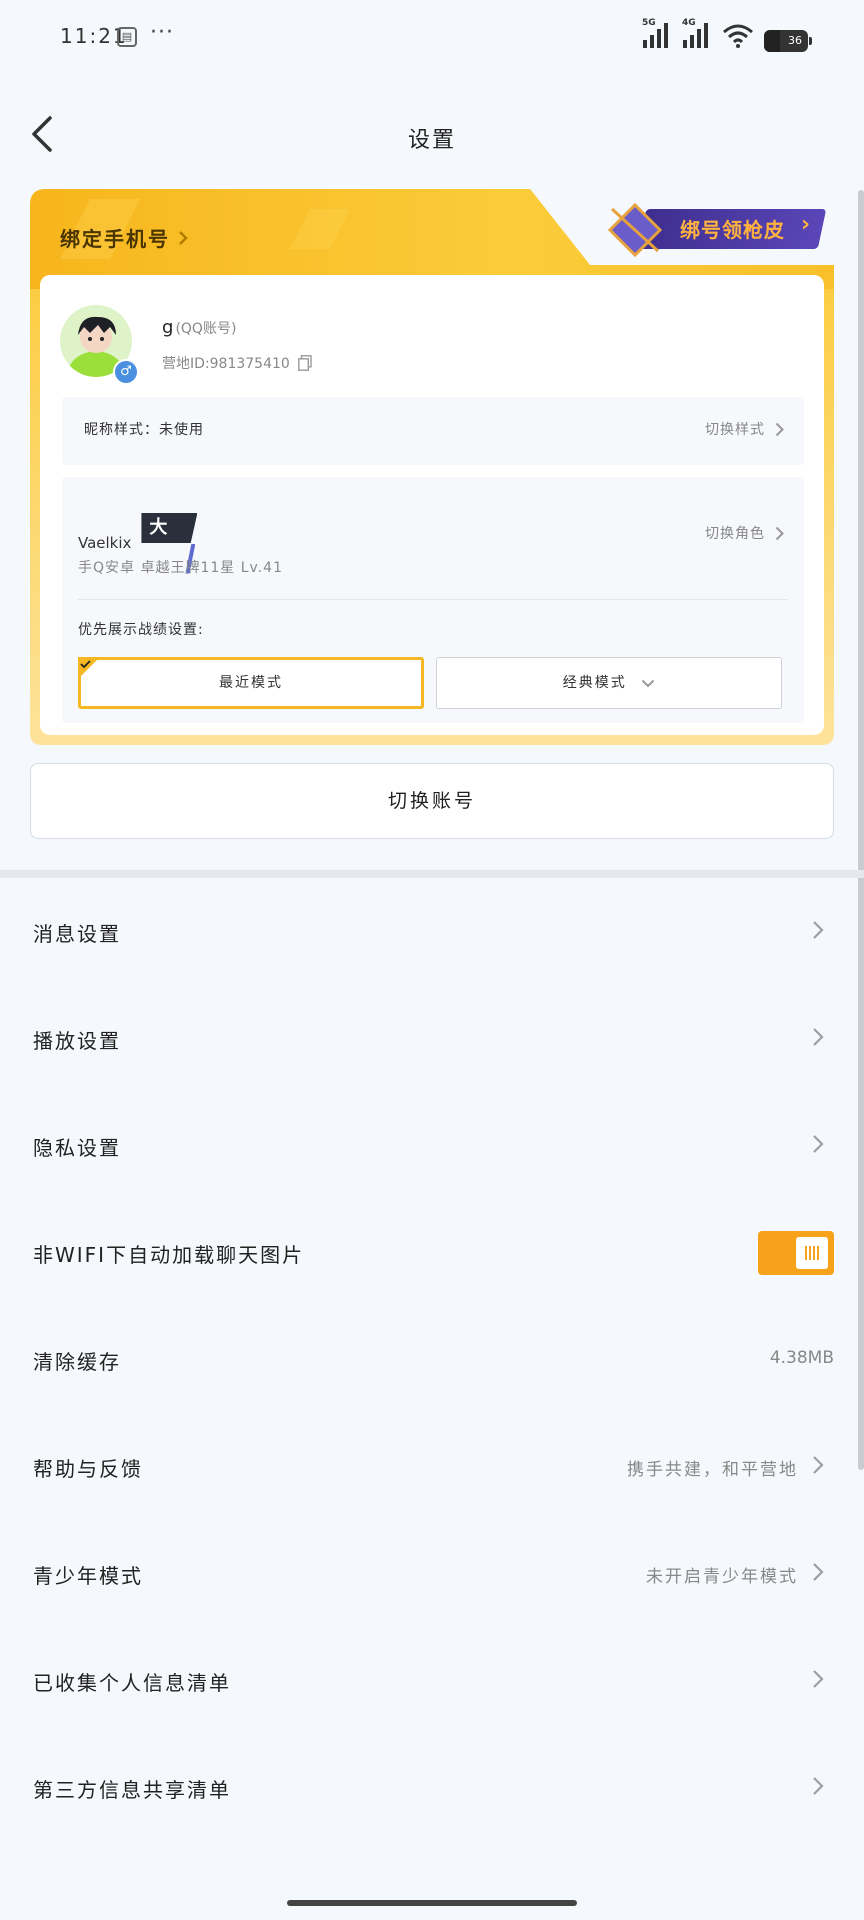  What do you see at coordinates (433, 431) in the screenshot?
I see `nickname-style-row: 昵称样式：未使用 切换样式` at bounding box center [433, 431].